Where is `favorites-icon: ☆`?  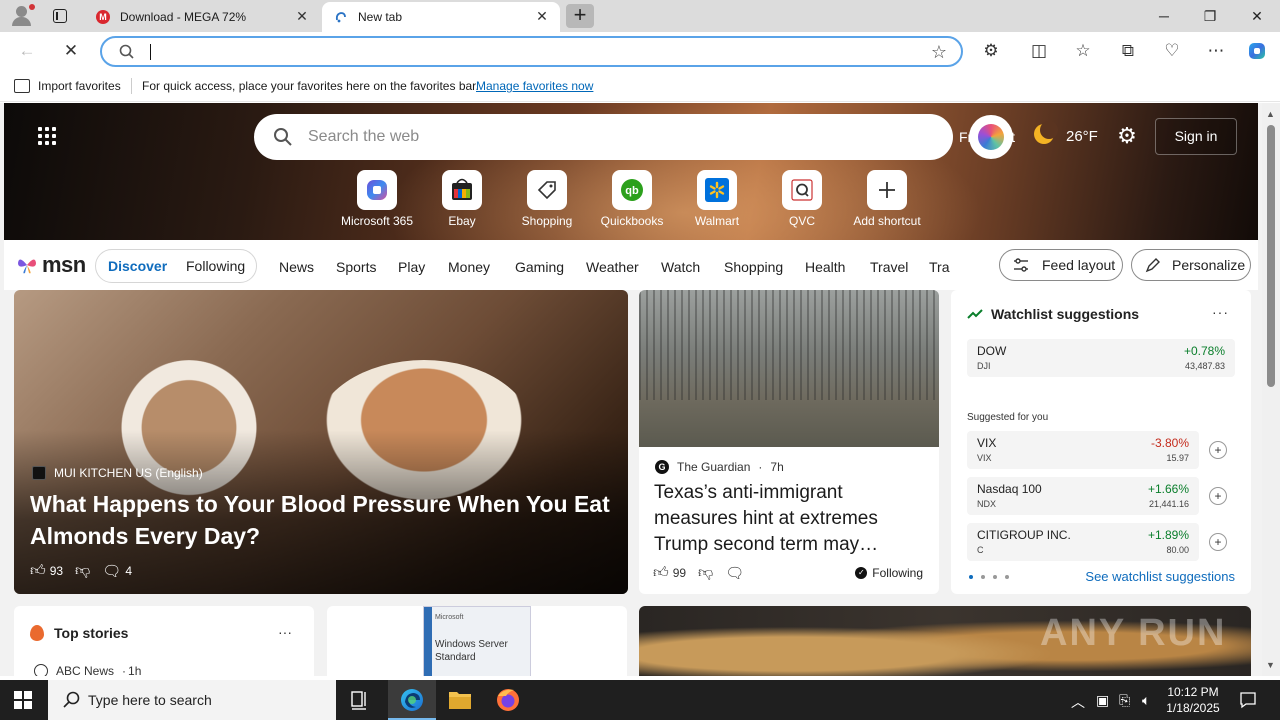
favorites-icon: ☆ is located at coordinates (1083, 51).